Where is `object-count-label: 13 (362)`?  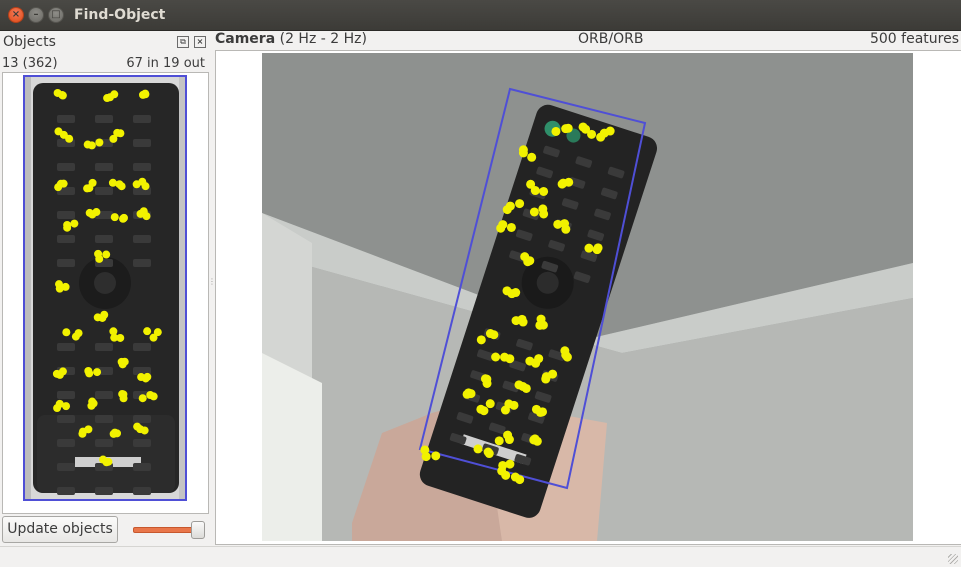 object-count-label: 13 (362) is located at coordinates (30, 63).